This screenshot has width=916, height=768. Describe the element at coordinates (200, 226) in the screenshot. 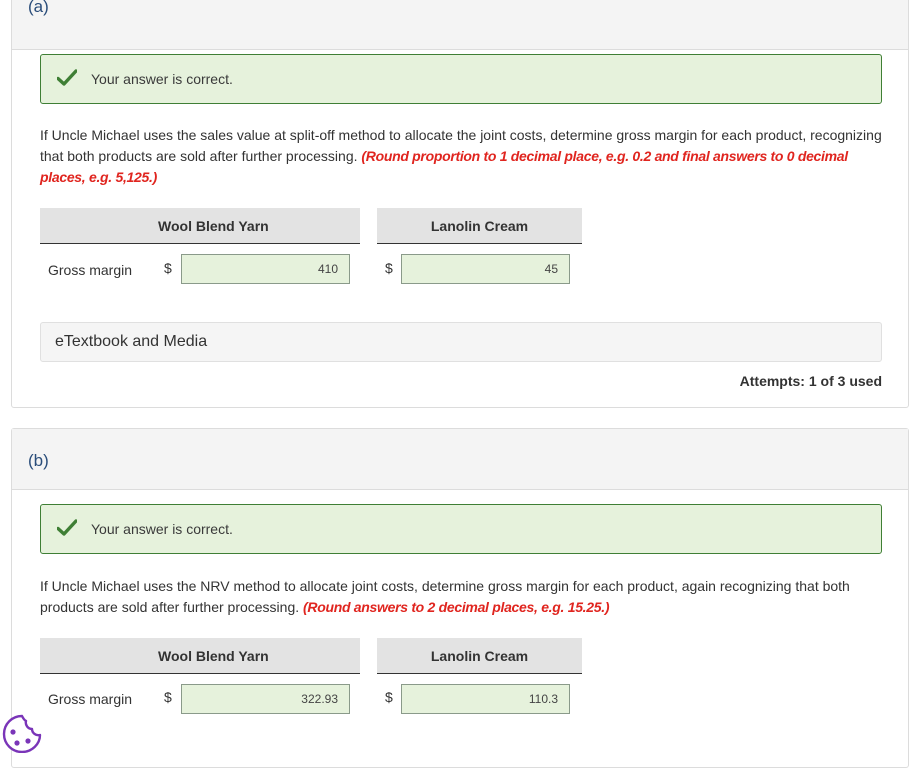

I see `part-a-col-header-wool: Wool Blend Yarn` at that location.